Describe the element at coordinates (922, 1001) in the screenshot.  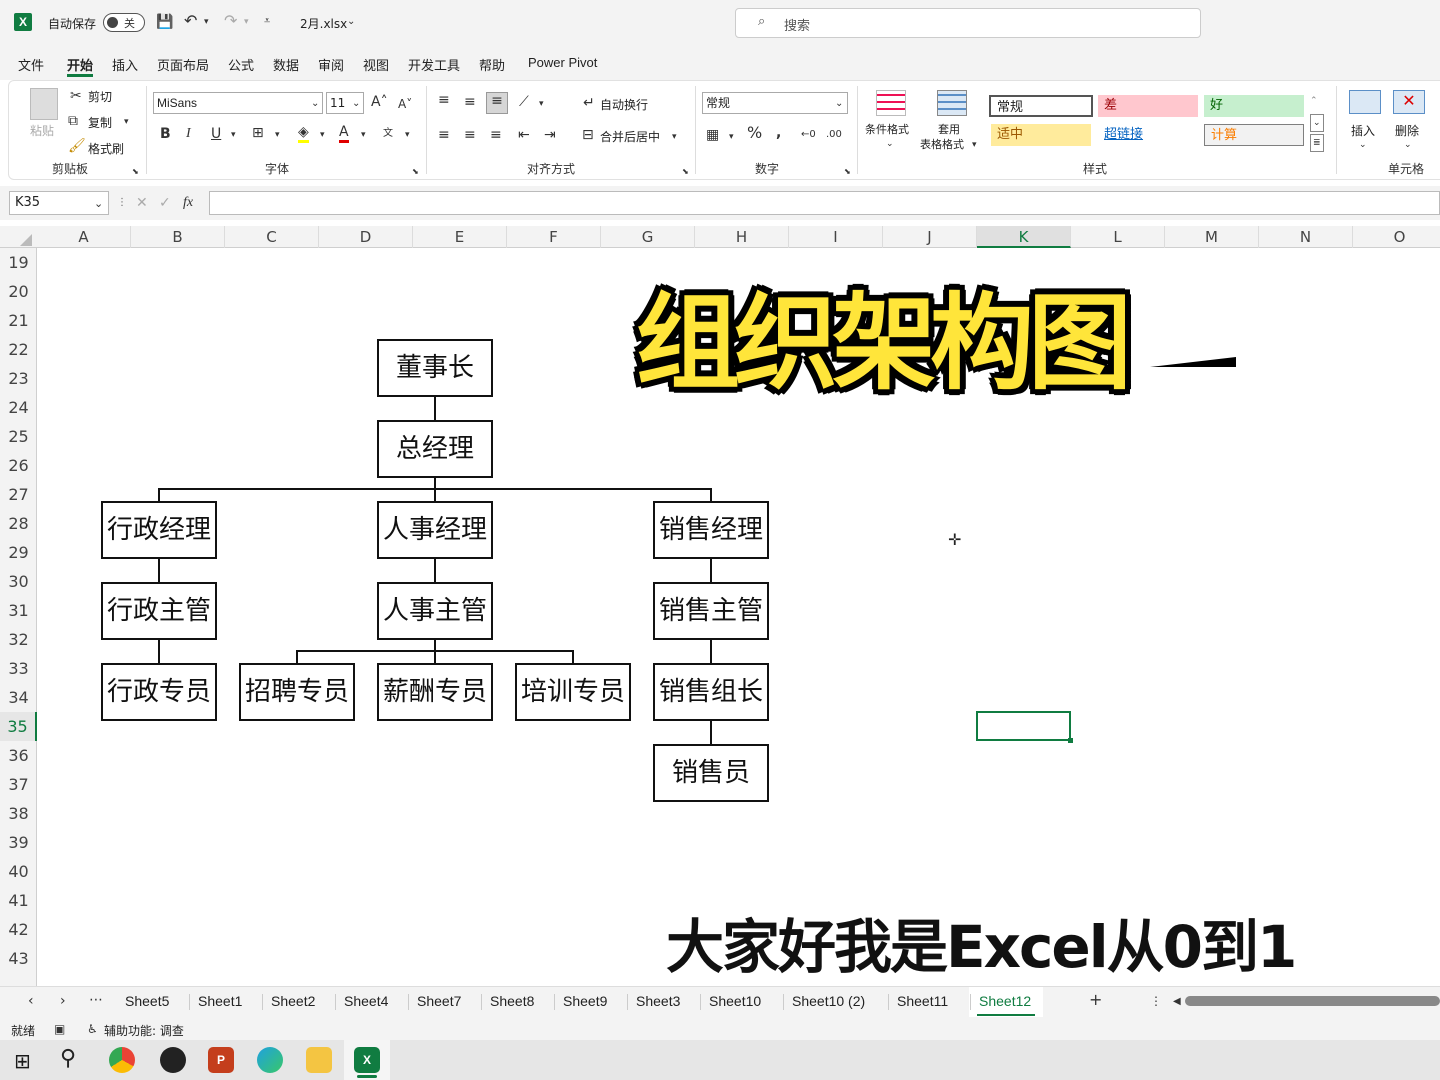
I see `sheet-tab-sheet11: Sheet11` at that location.